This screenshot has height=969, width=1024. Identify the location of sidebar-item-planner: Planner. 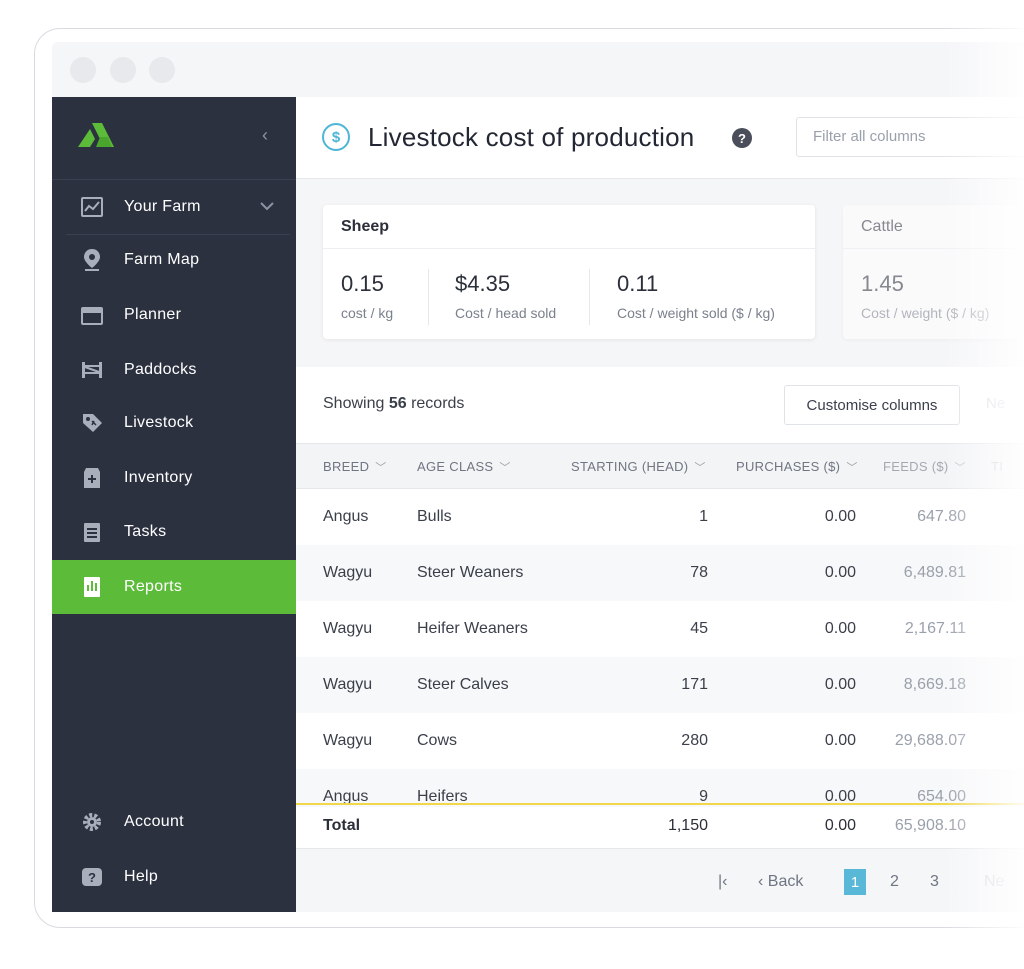
(174, 315).